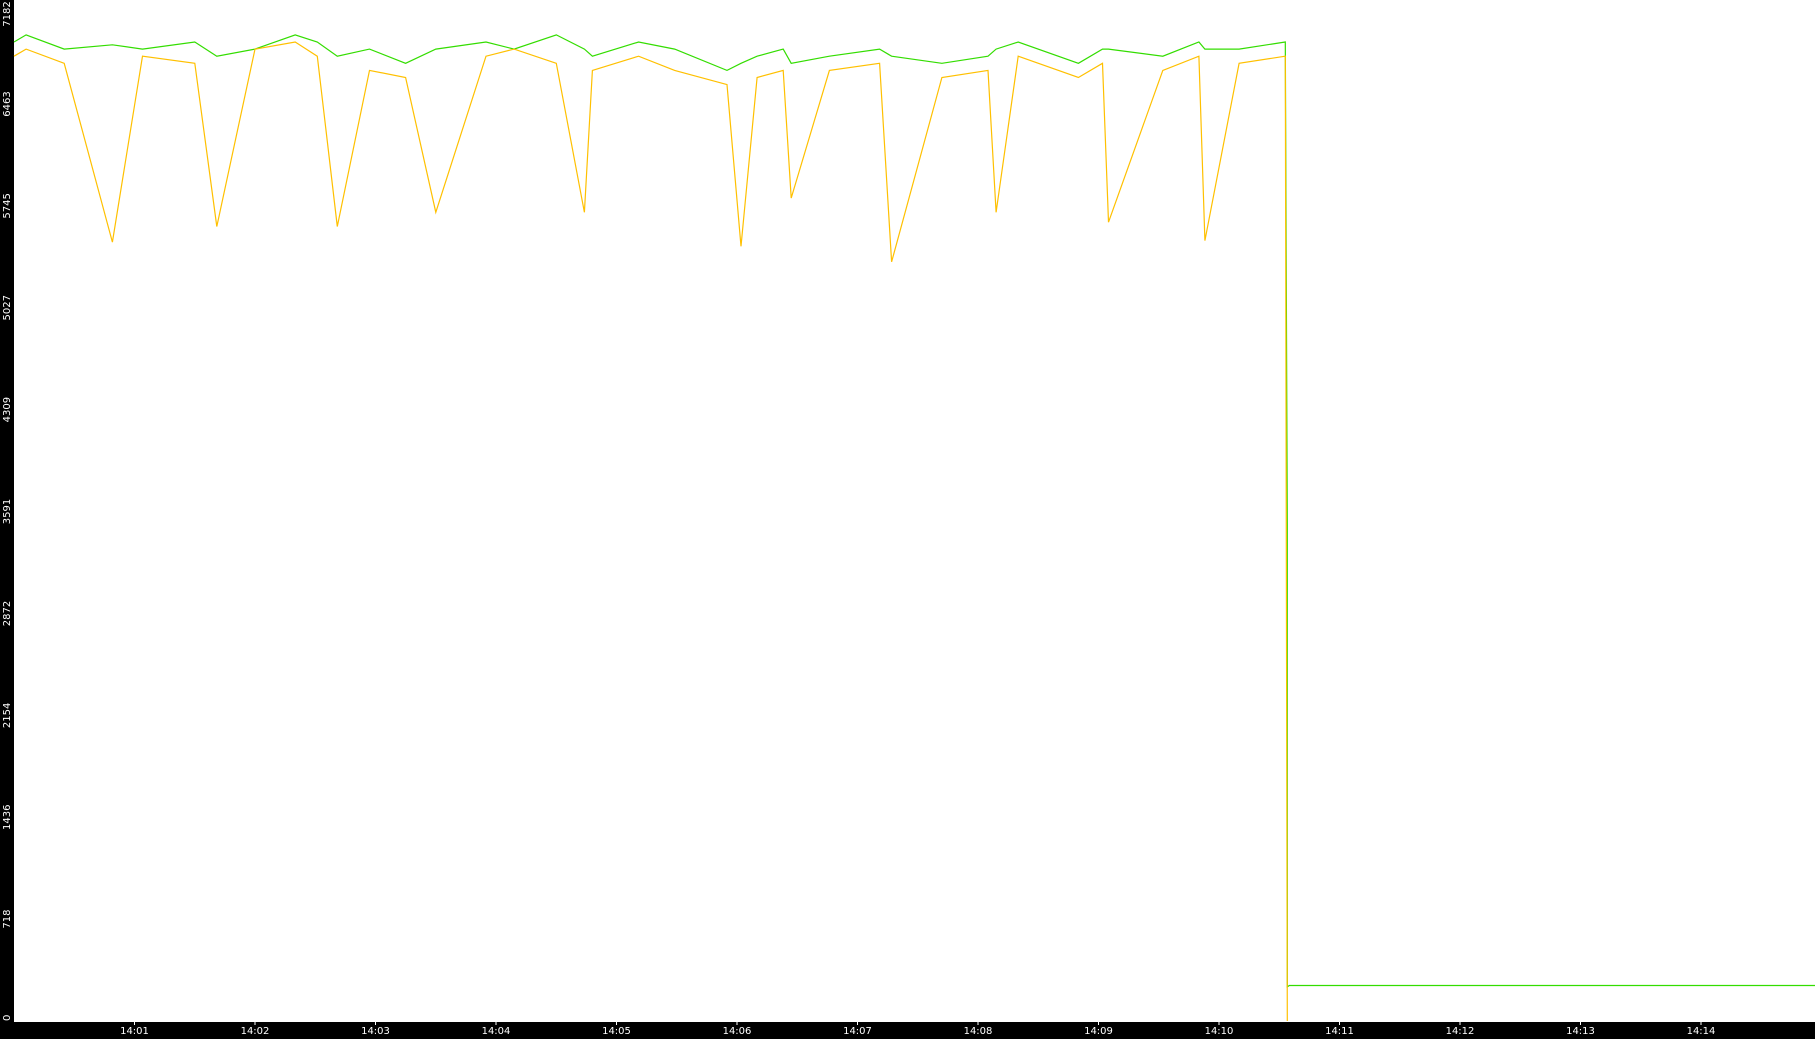 The width and height of the screenshot is (1815, 1044). What do you see at coordinates (737, 1031) in the screenshot?
I see `x-tick-label: 14:06` at bounding box center [737, 1031].